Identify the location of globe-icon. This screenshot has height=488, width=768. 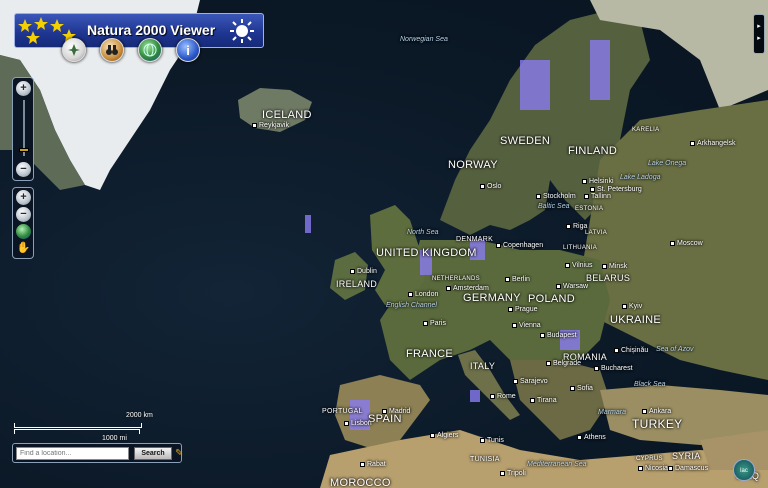
(150, 50).